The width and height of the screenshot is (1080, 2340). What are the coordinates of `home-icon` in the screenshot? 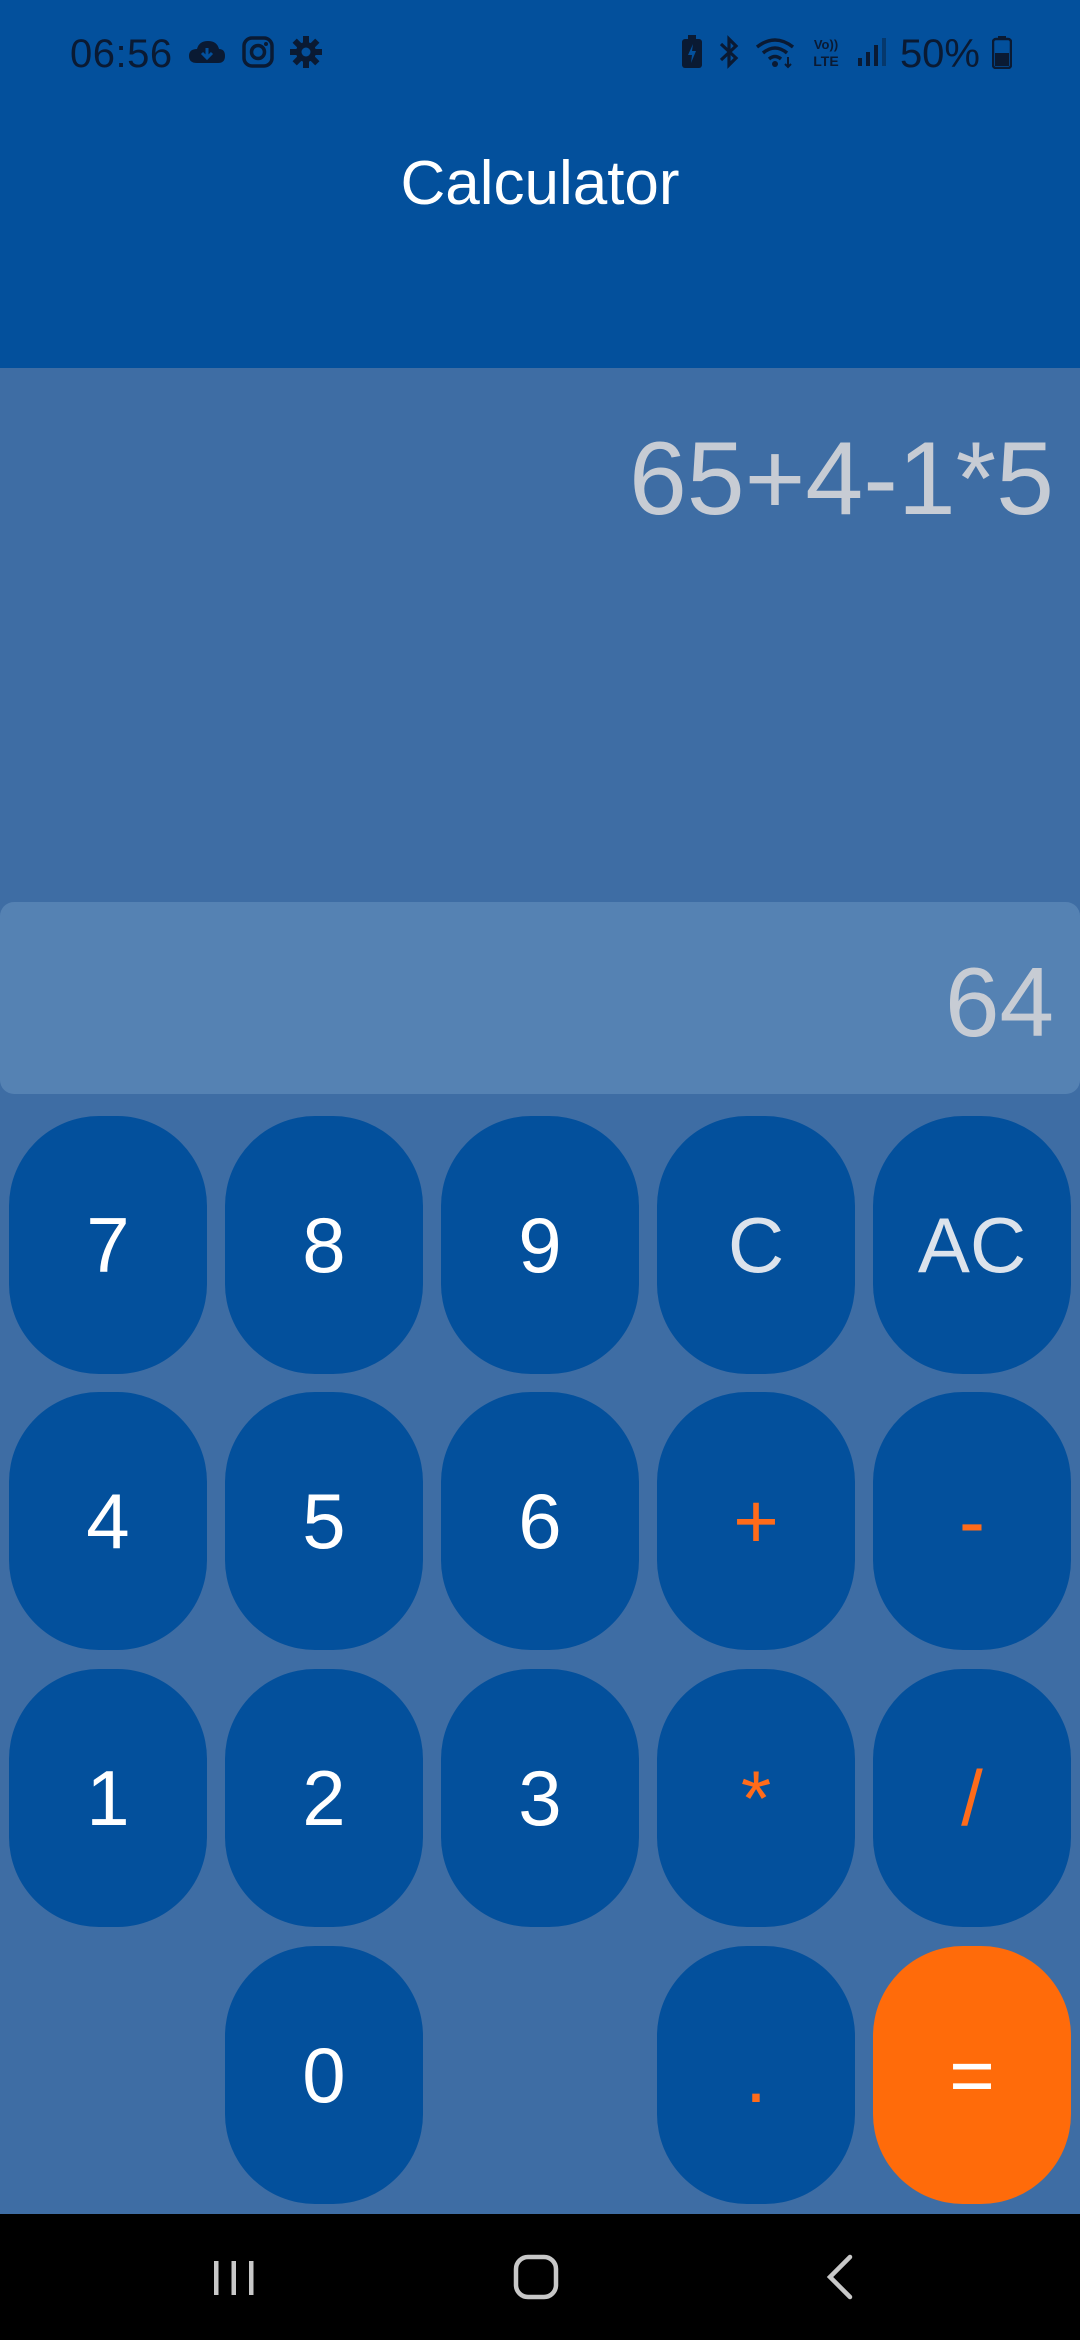 It's located at (536, 2277).